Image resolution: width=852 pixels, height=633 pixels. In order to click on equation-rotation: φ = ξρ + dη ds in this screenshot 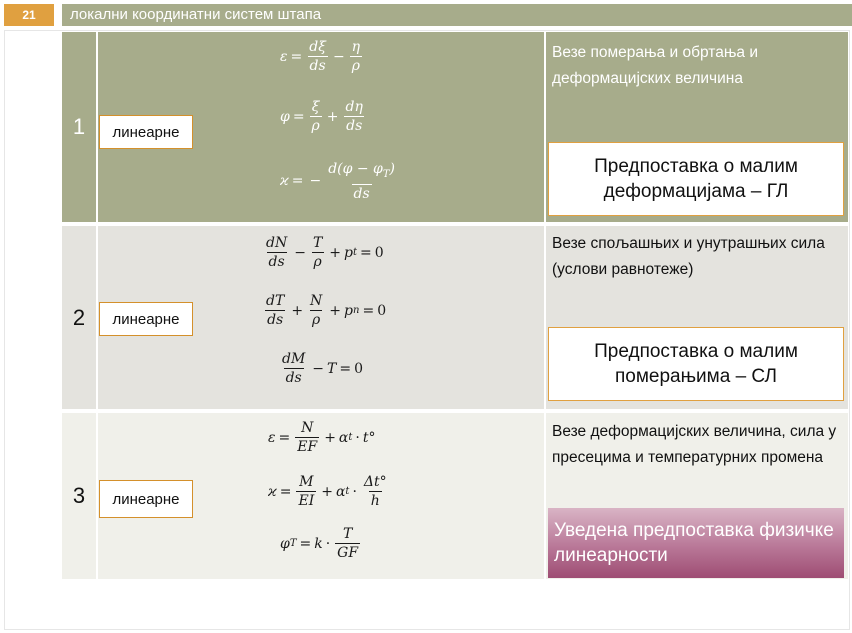, I will do `click(322, 116)`.